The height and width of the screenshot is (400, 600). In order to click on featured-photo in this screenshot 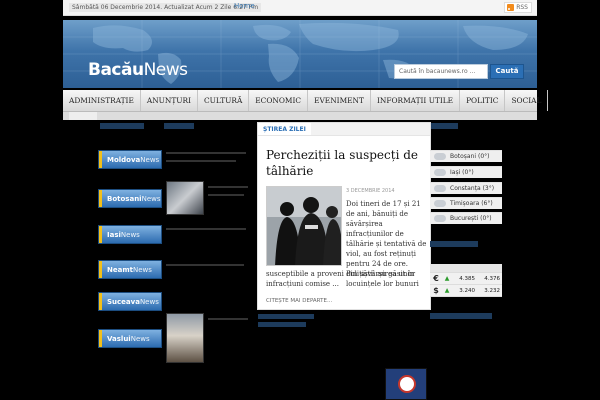, I will do `click(304, 226)`.